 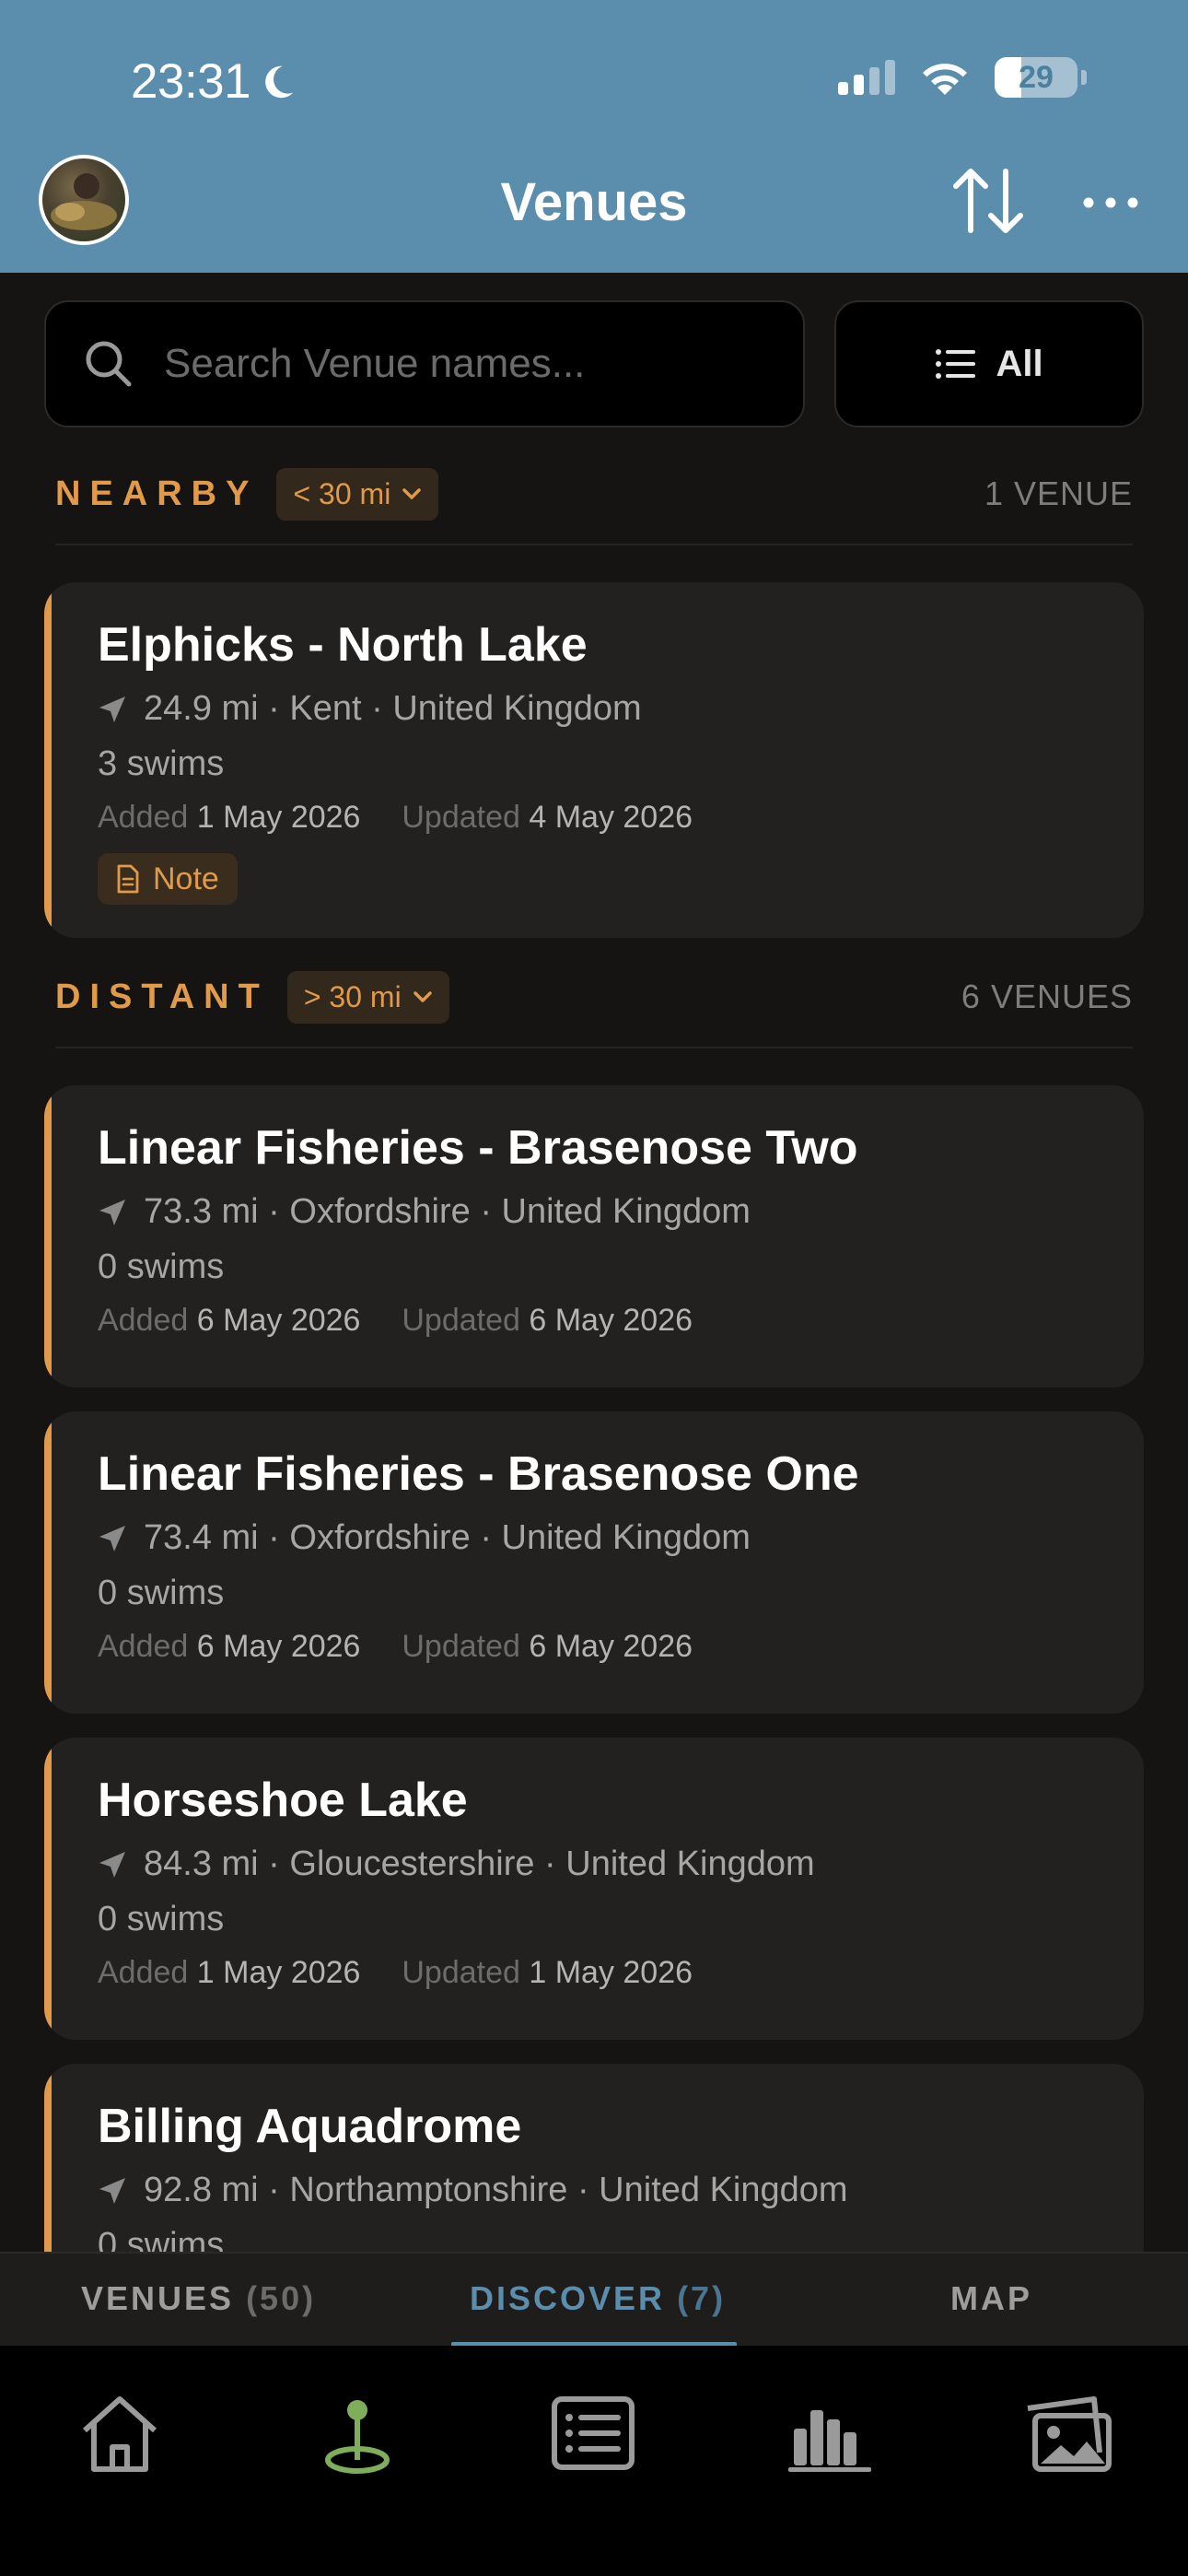 I want to click on moon-icon, so click(x=279, y=81).